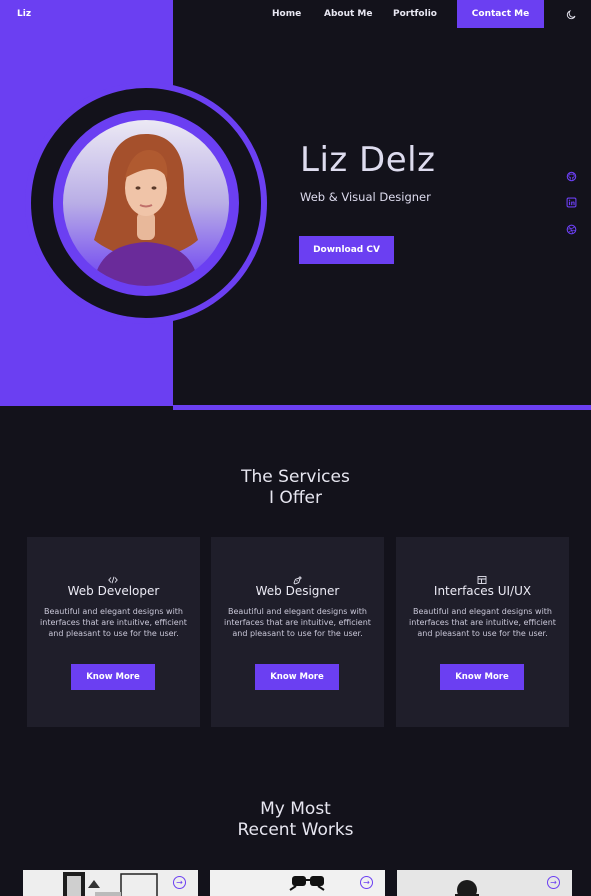 The height and width of the screenshot is (896, 591). What do you see at coordinates (295, 498) in the screenshot?
I see `services-title-line2: I Offer` at bounding box center [295, 498].